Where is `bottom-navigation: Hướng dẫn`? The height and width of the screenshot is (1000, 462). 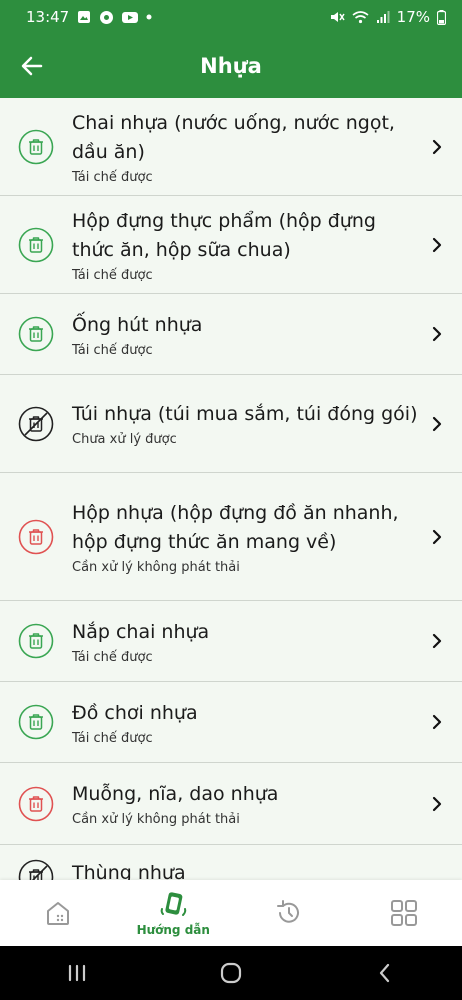
bottom-navigation: Hướng dẫn is located at coordinates (231, 913).